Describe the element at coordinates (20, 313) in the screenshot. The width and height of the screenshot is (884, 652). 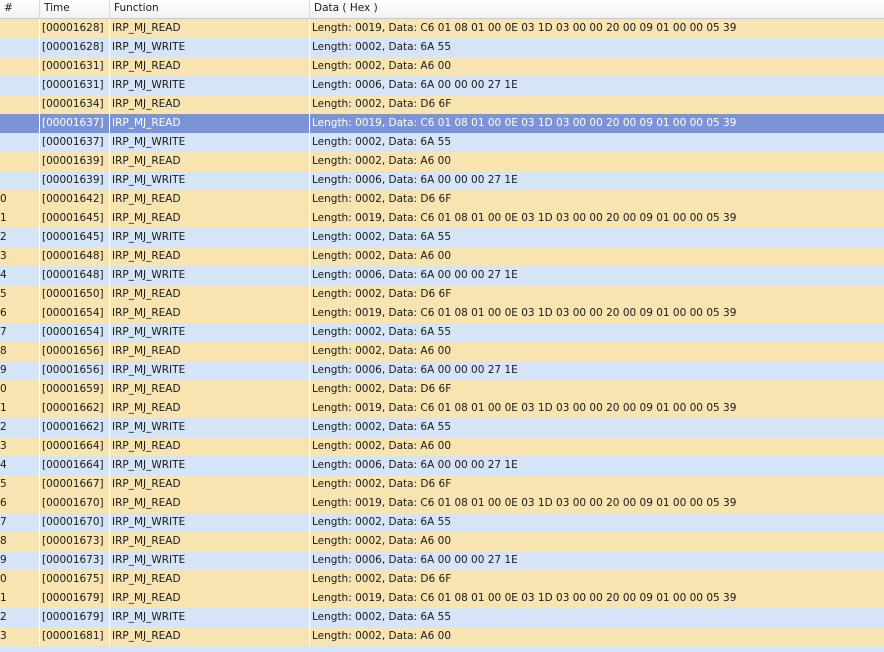
I see `row-number-cell: 6` at that location.